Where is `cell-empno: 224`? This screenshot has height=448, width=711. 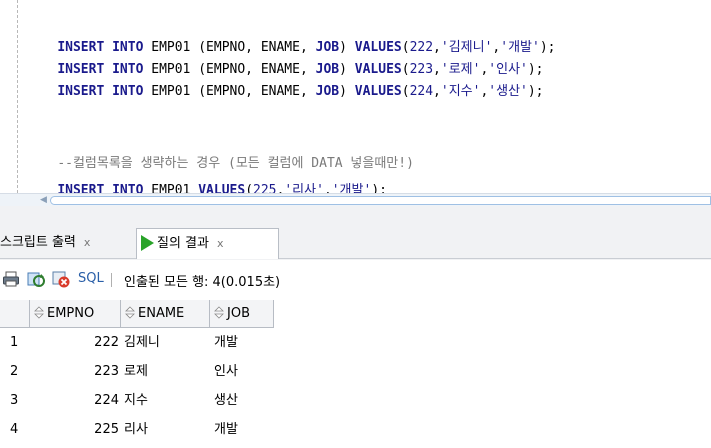
cell-empno: 224 is located at coordinates (75, 401).